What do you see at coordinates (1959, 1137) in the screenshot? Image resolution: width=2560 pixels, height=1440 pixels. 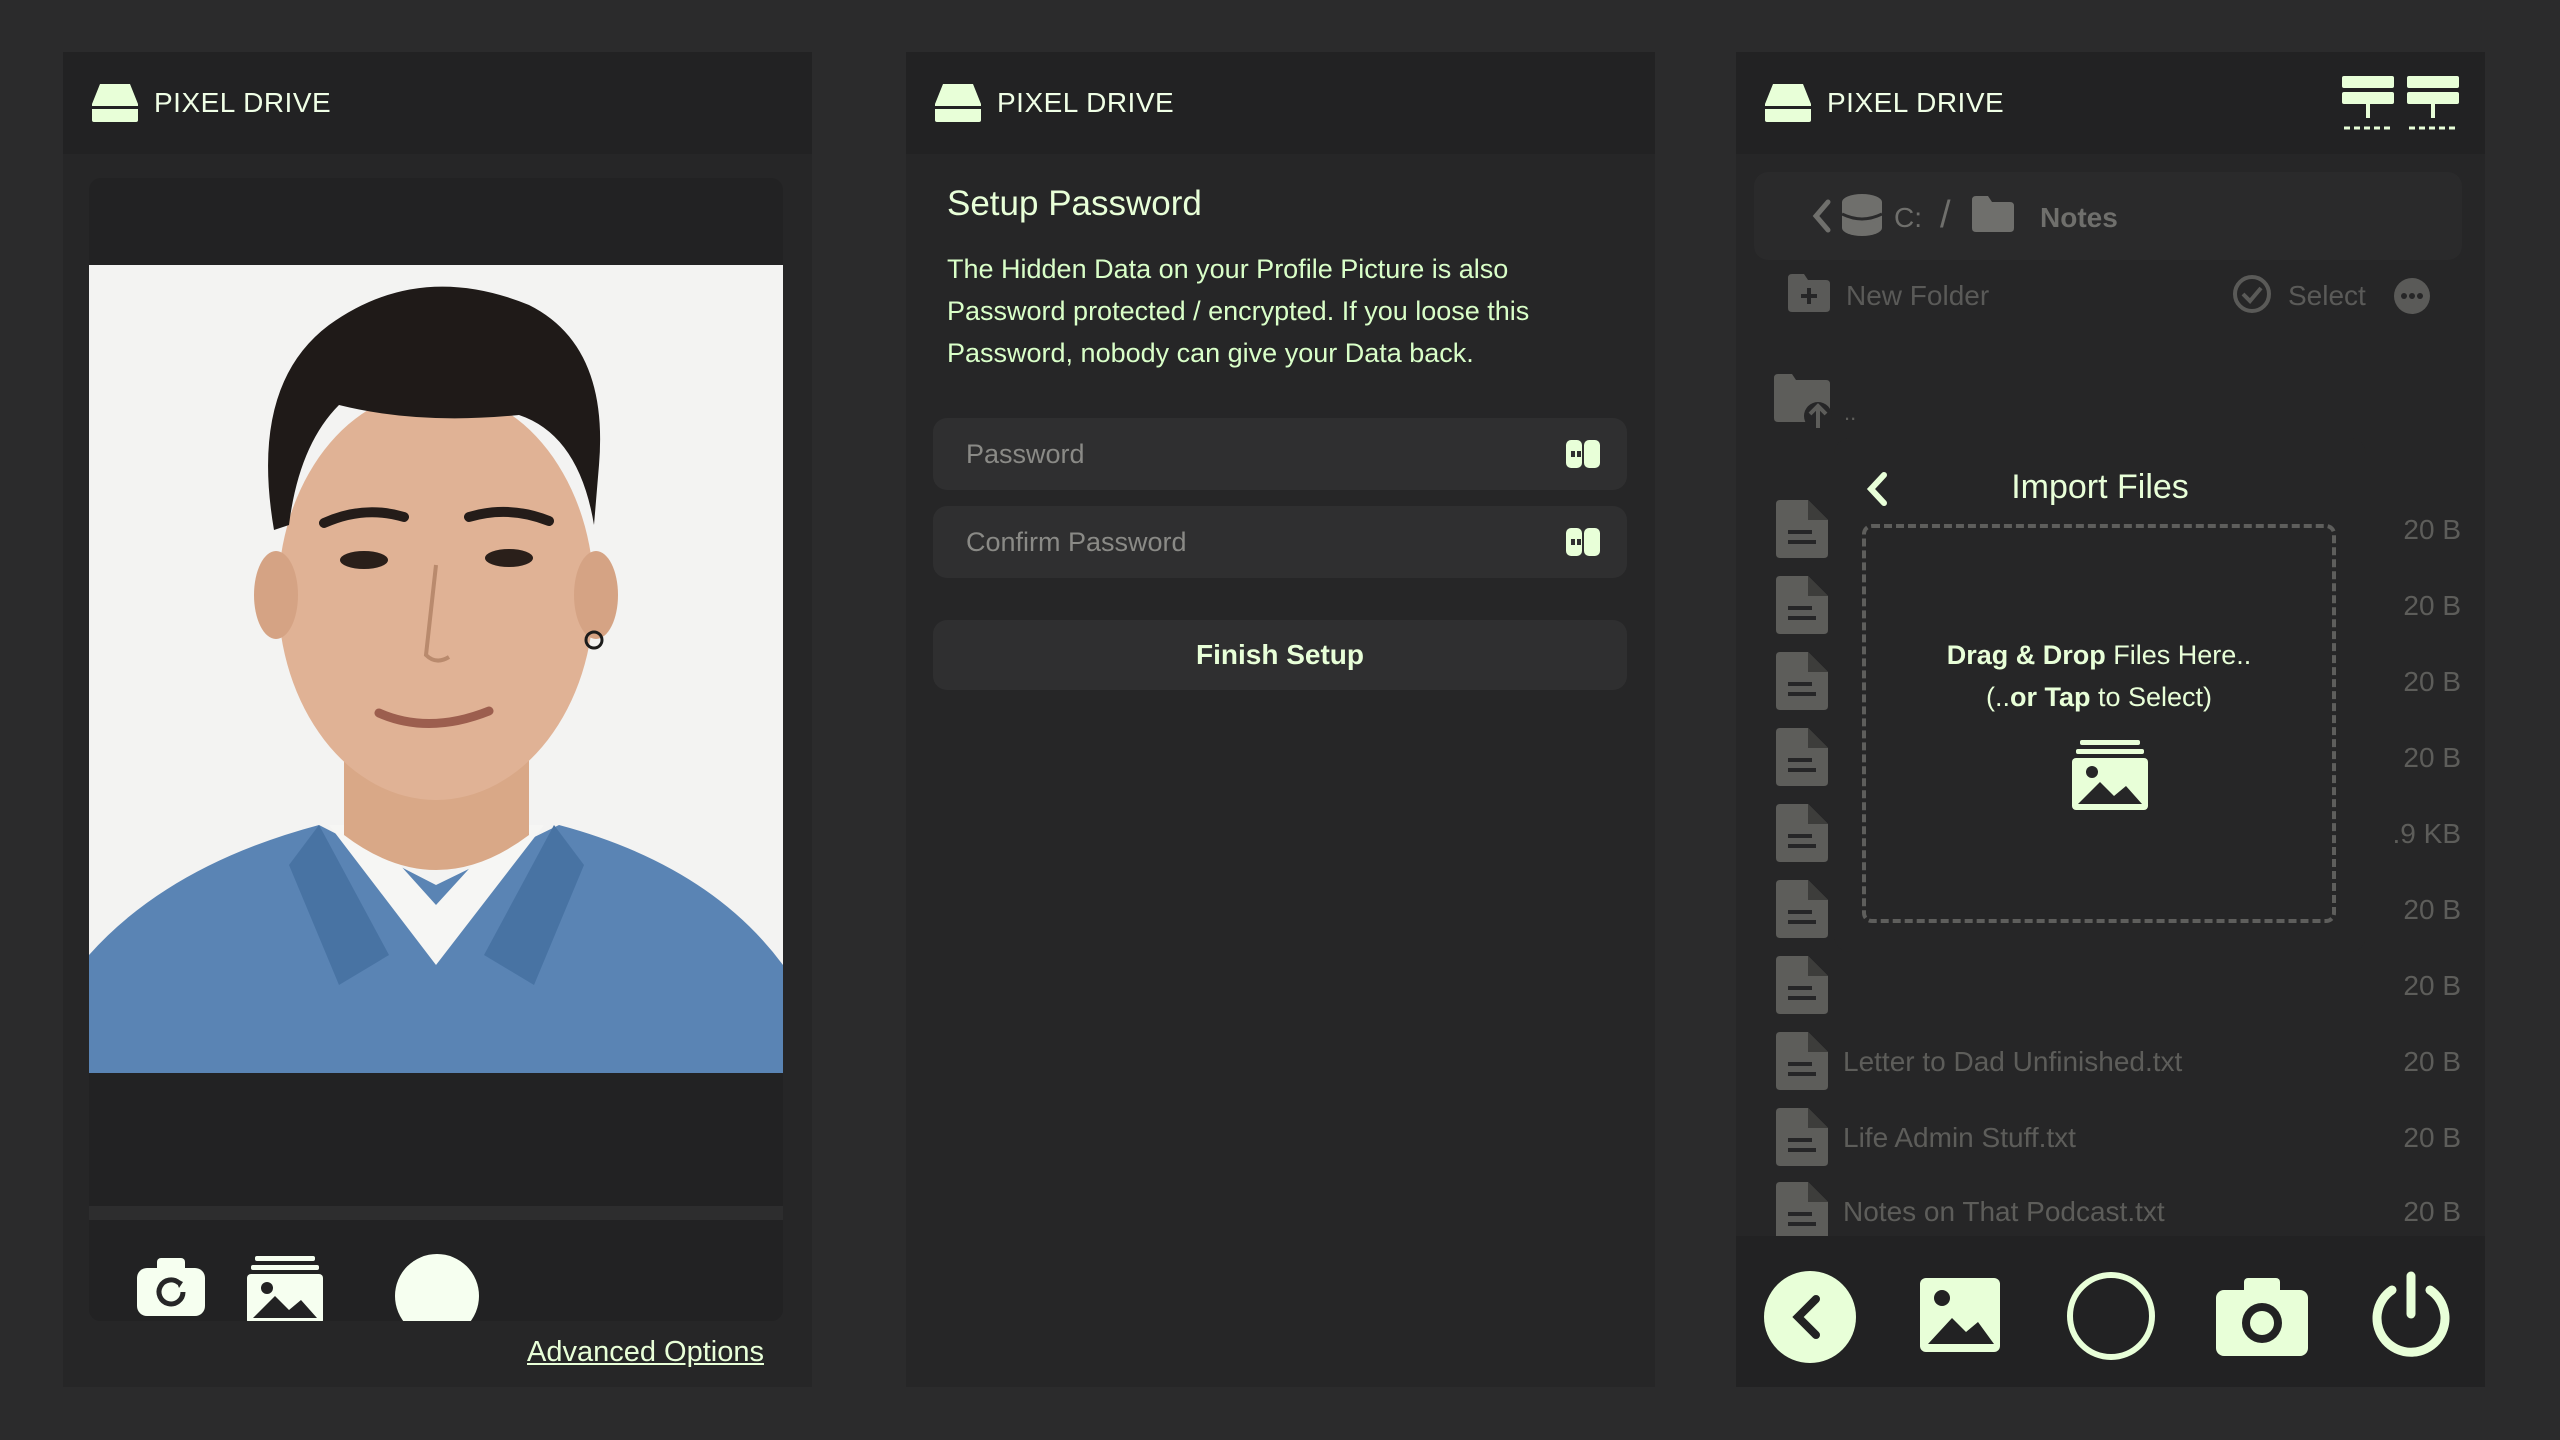 I see `file-name: Life Admin Stuff.txt` at bounding box center [1959, 1137].